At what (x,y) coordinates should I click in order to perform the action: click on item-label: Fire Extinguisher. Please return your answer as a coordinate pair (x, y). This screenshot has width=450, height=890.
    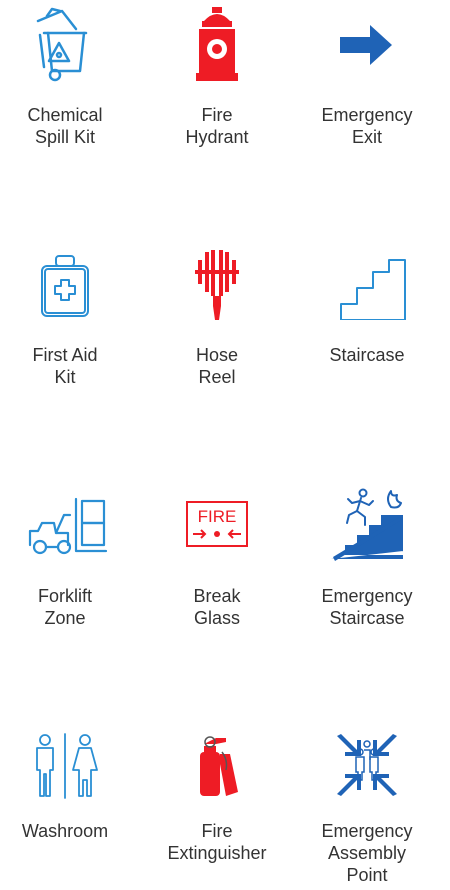
    Looking at the image, I should click on (217, 842).